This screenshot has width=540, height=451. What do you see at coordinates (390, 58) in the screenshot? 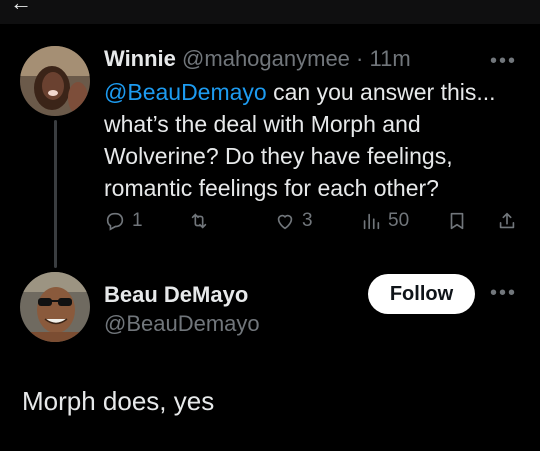
I see `reply-time: 11m` at bounding box center [390, 58].